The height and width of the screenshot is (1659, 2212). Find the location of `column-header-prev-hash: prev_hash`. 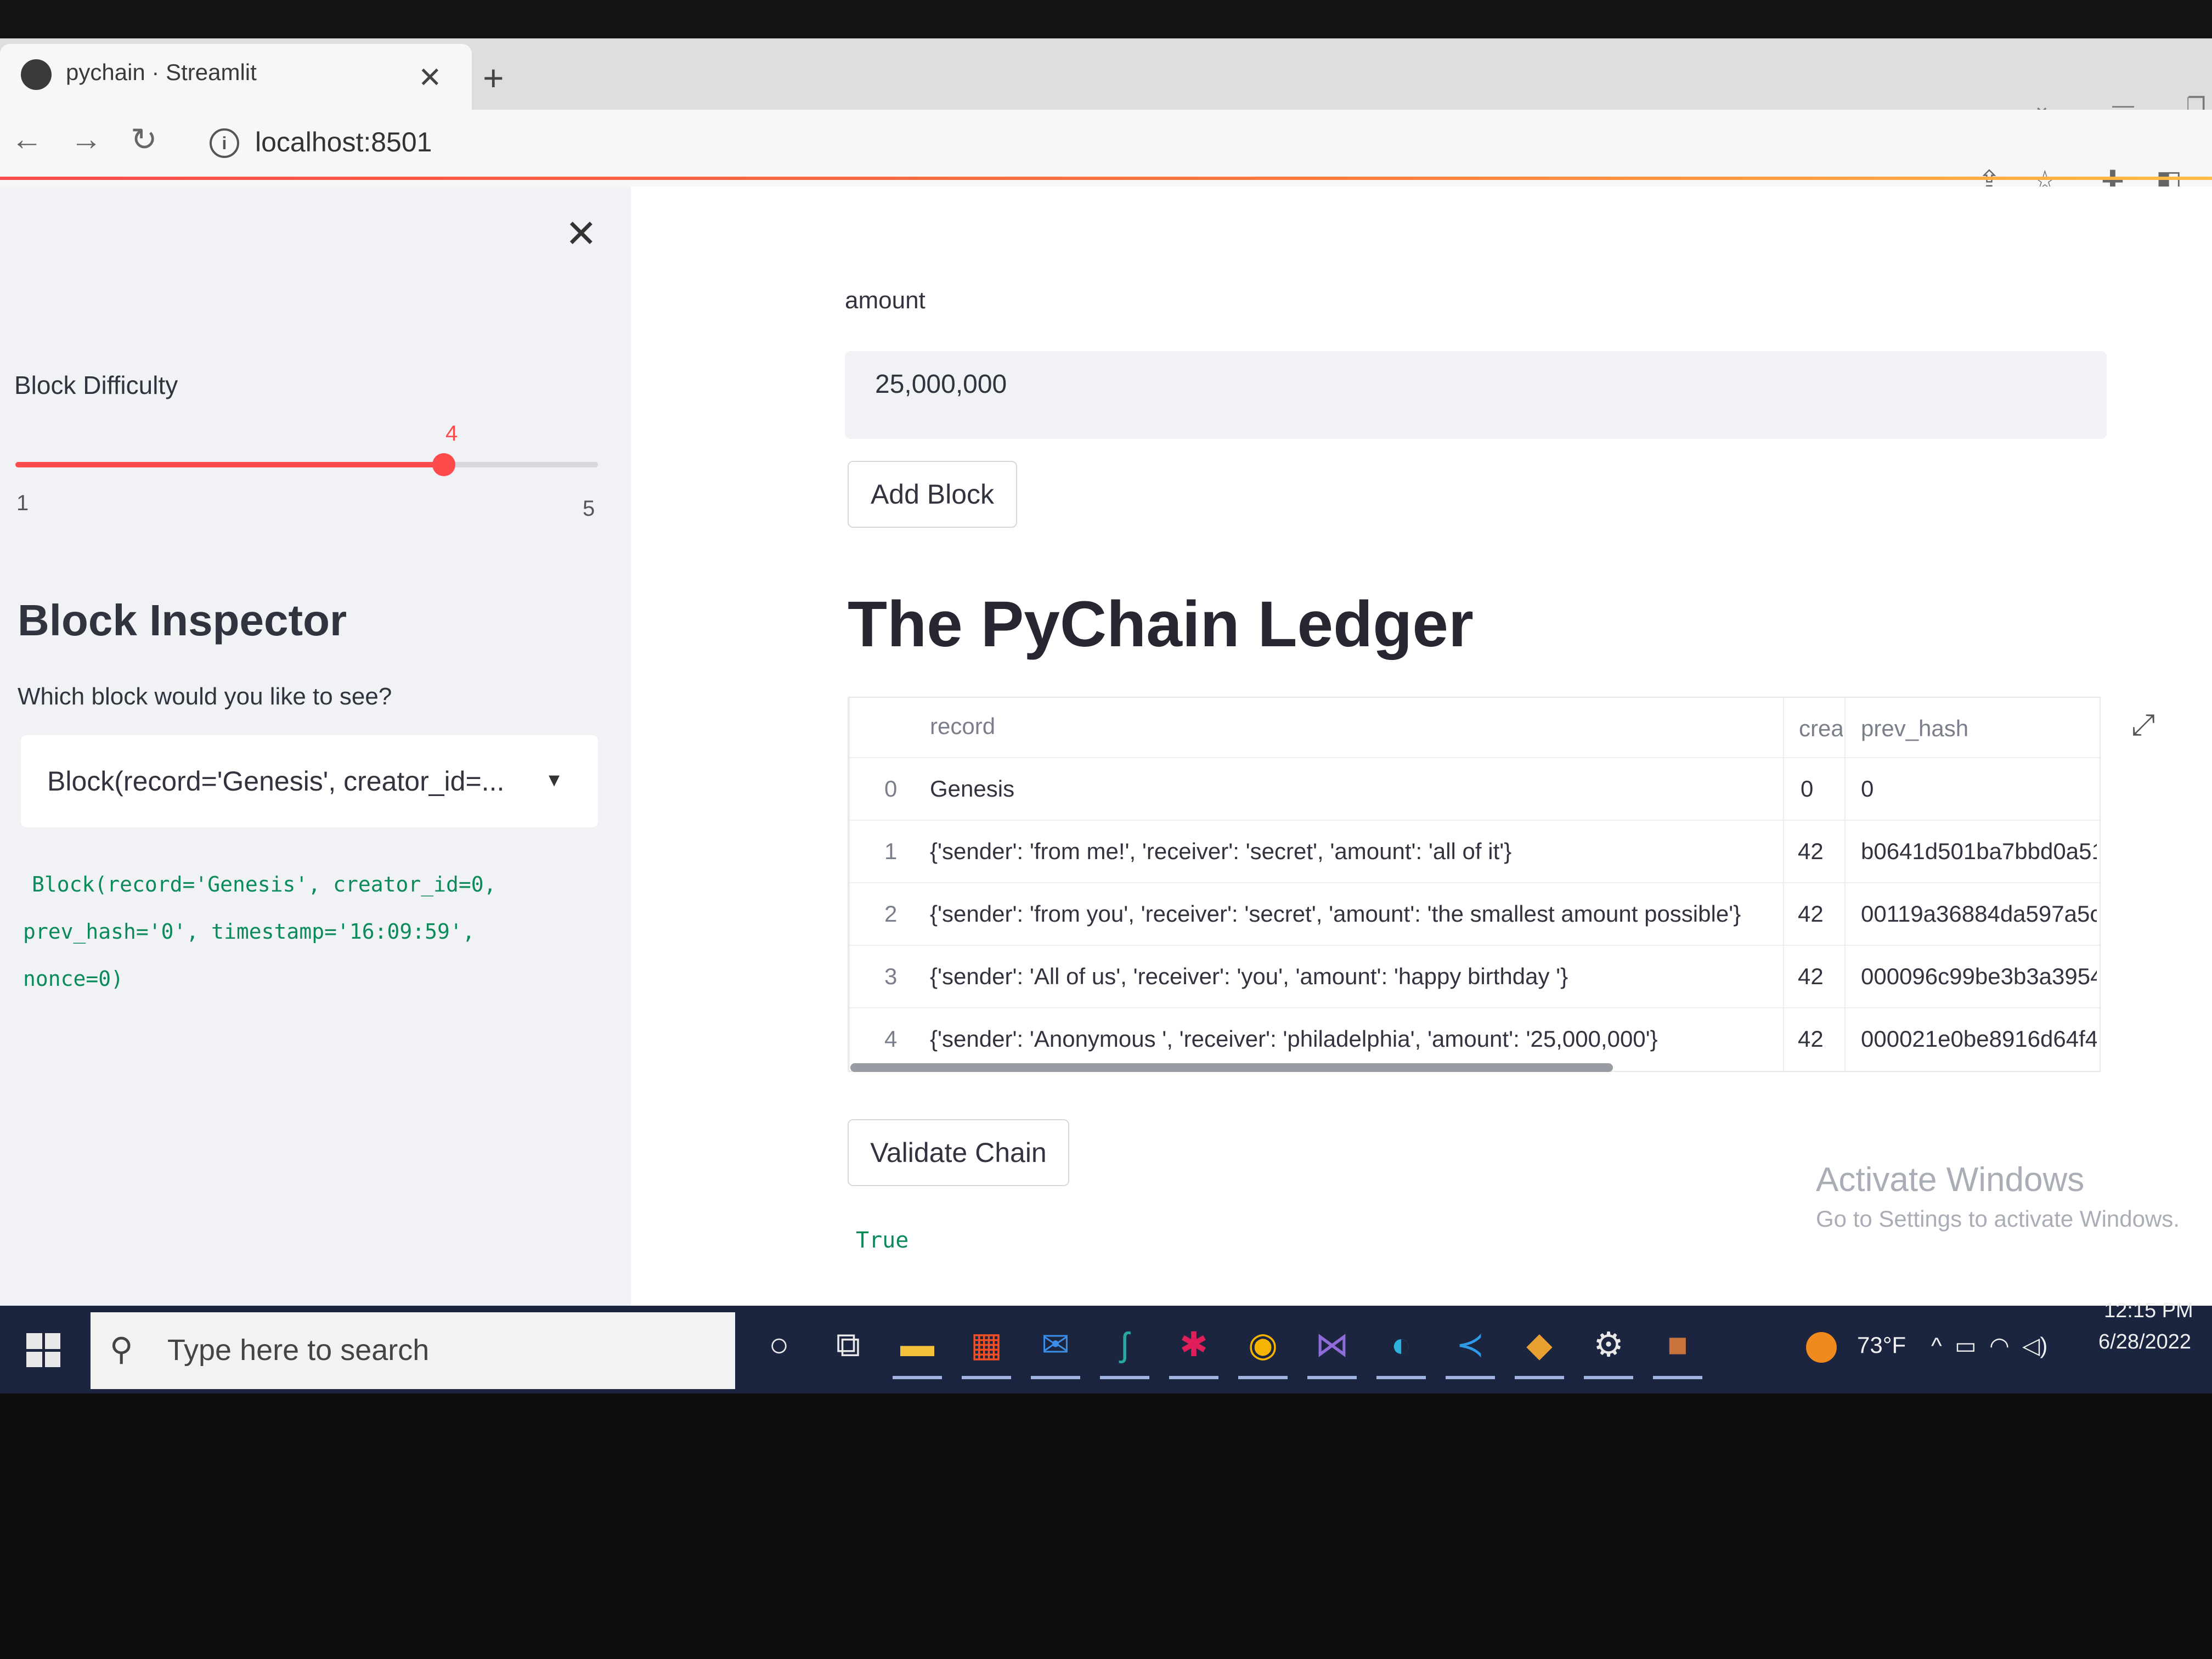

column-header-prev-hash: prev_hash is located at coordinates (1915, 728).